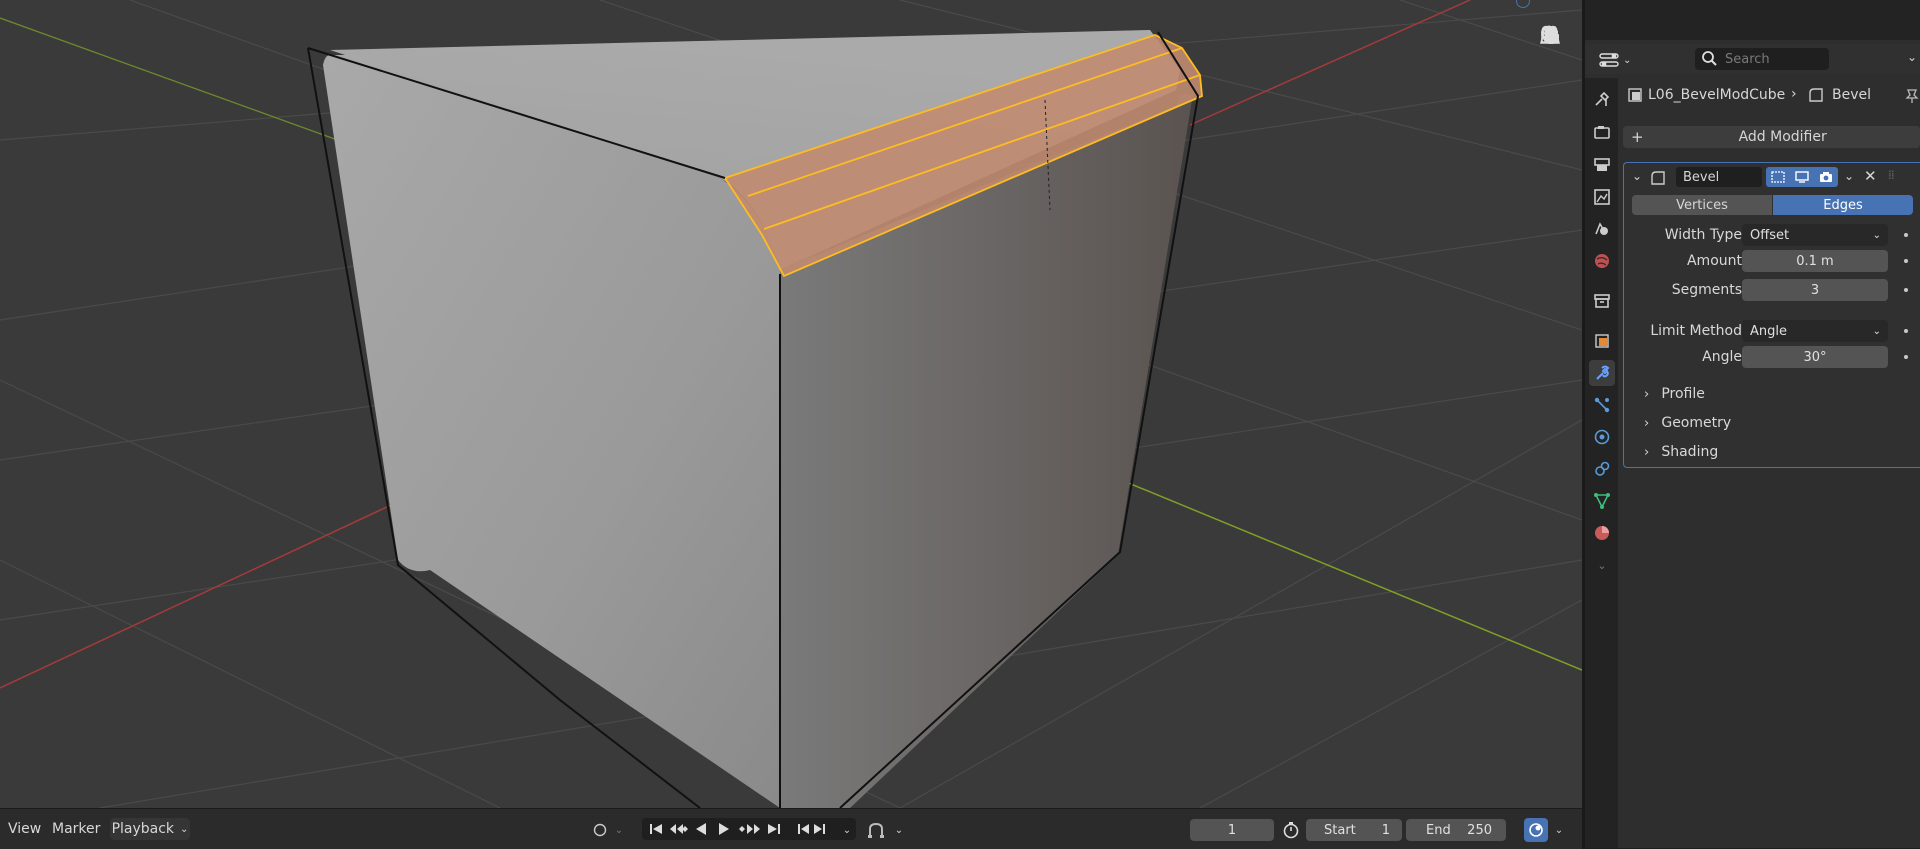  What do you see at coordinates (1602, 301) in the screenshot?
I see `collection-tab-icon` at bounding box center [1602, 301].